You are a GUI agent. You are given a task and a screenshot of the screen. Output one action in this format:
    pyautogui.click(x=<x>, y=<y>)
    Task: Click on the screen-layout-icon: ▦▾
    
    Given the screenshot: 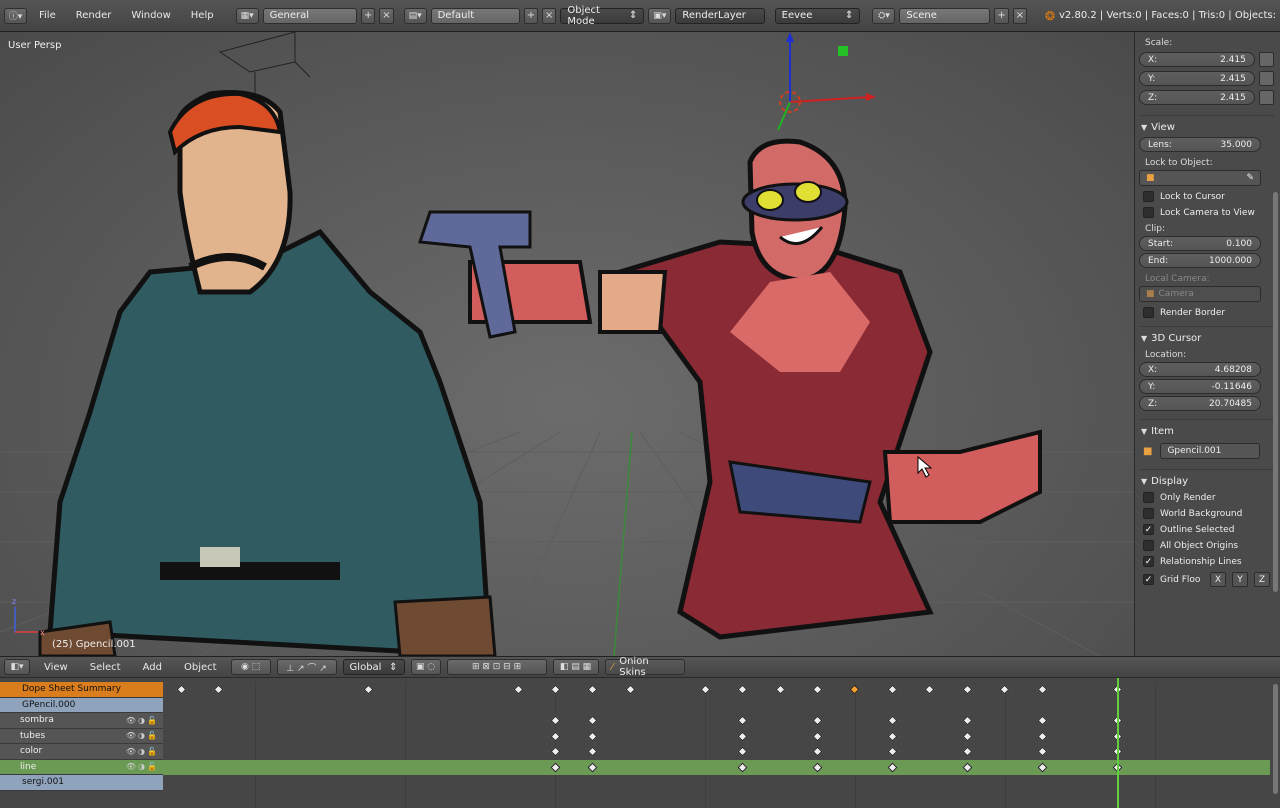 What is the action you would take?
    pyautogui.click(x=247, y=15)
    